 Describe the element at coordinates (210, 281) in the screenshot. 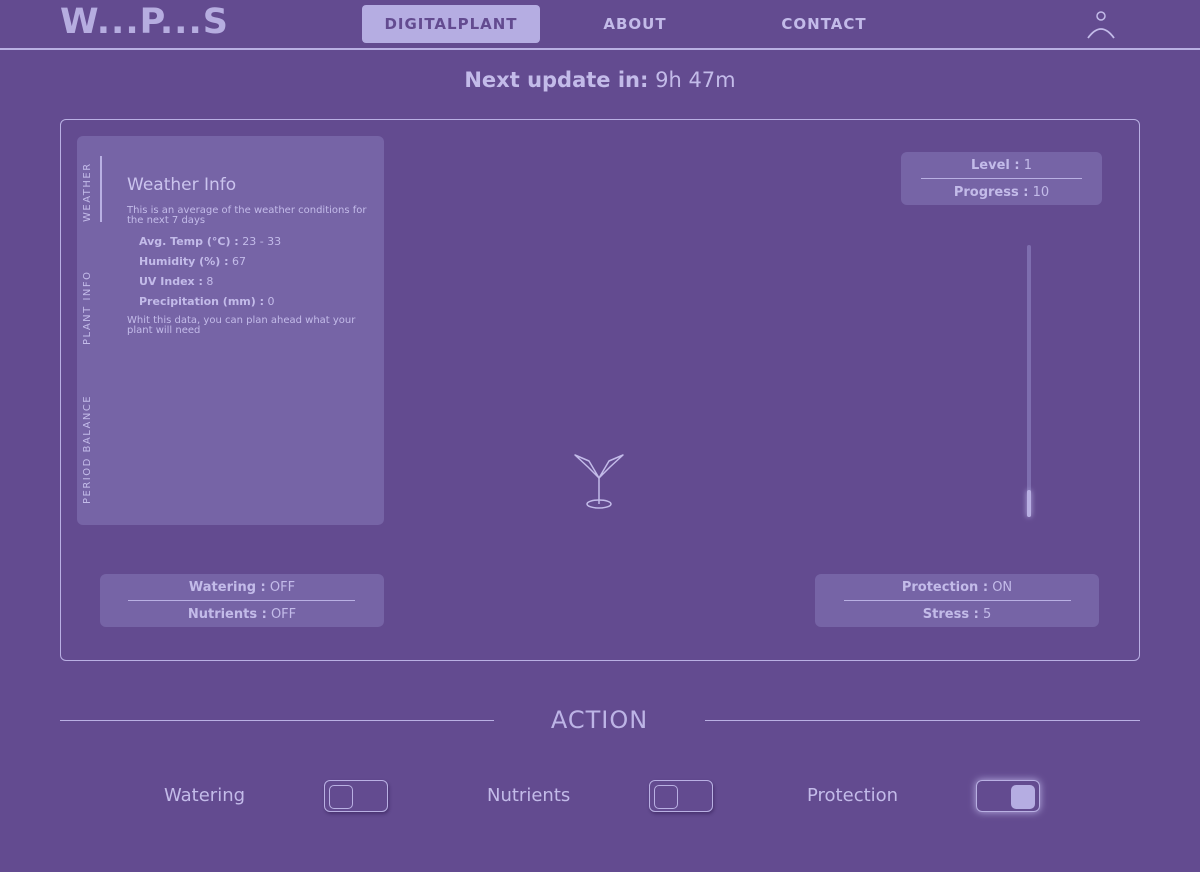

I see `uv-value: 8` at that location.